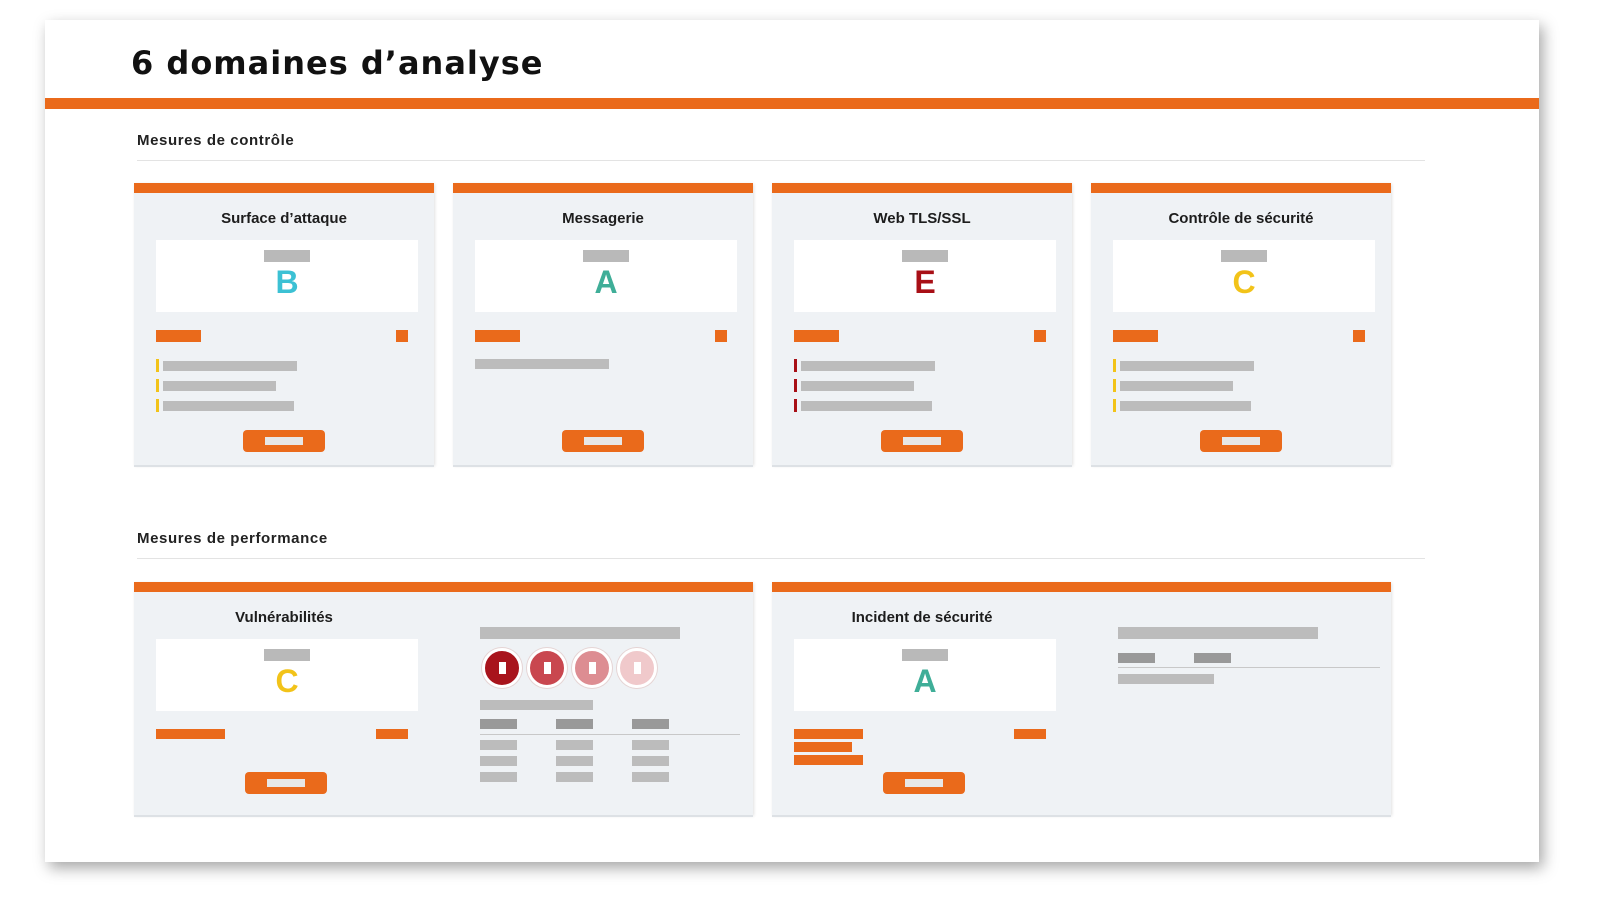 This screenshot has width=1600, height=901. I want to click on card-security-incident: Incident de sécurité A, so click(1081, 698).